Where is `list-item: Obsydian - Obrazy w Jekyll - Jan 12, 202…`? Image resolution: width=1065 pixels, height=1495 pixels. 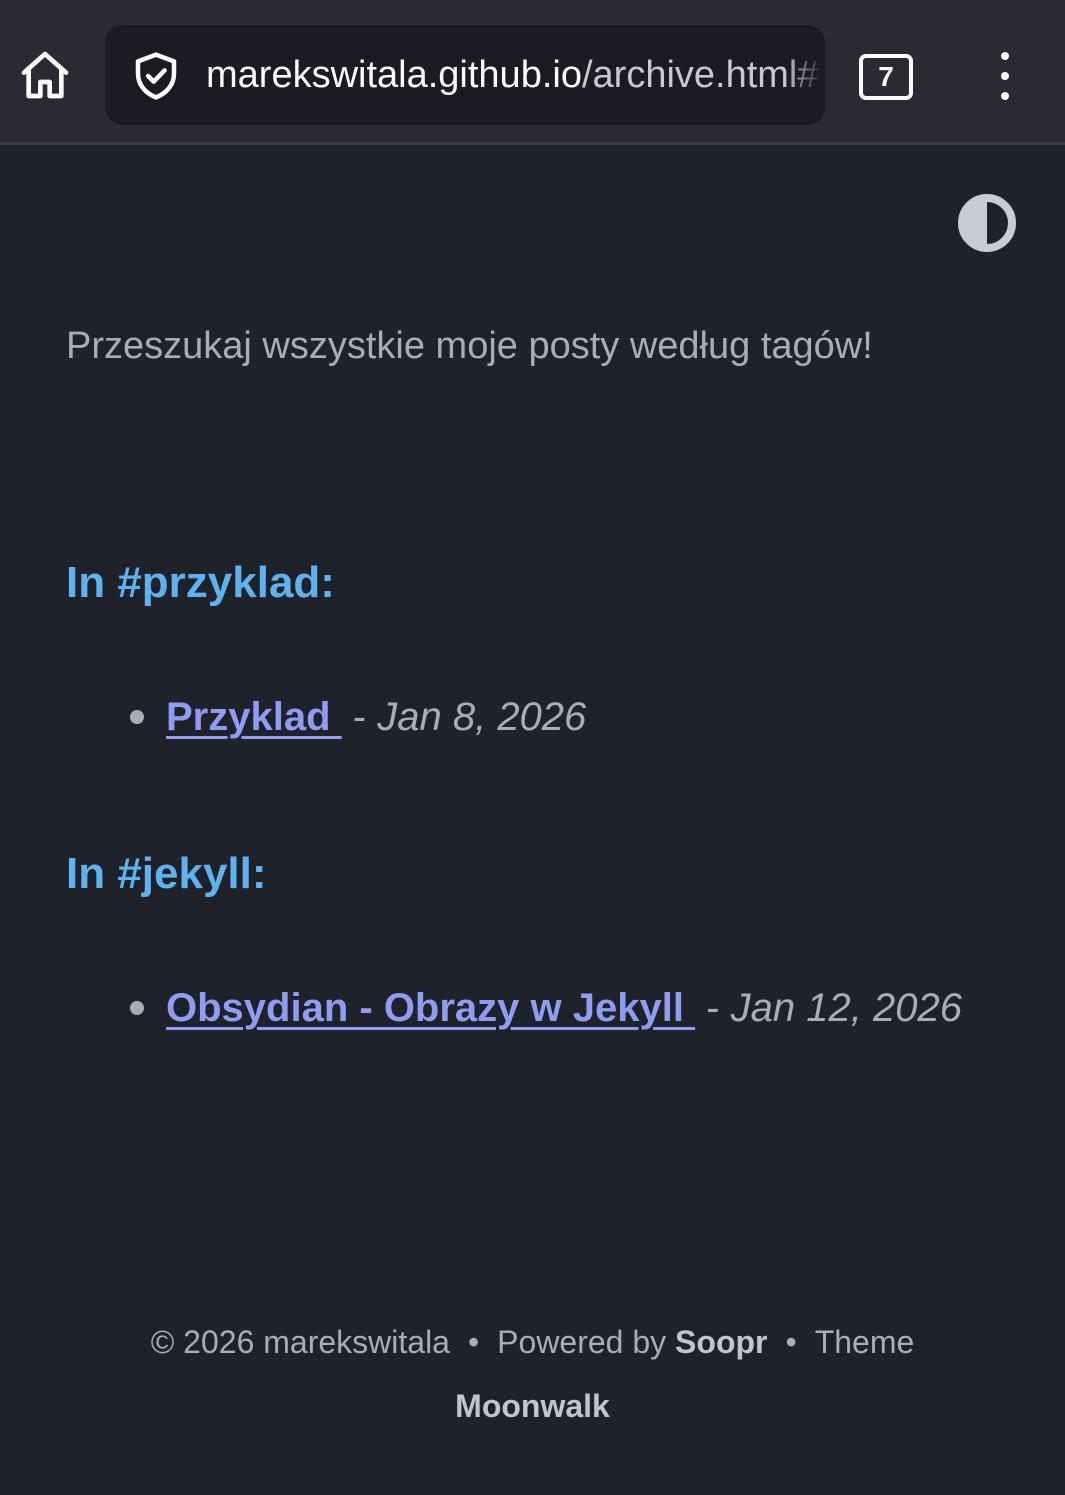 list-item: Obsydian - Obrazy w Jekyll - Jan 12, 202… is located at coordinates (546, 1008).